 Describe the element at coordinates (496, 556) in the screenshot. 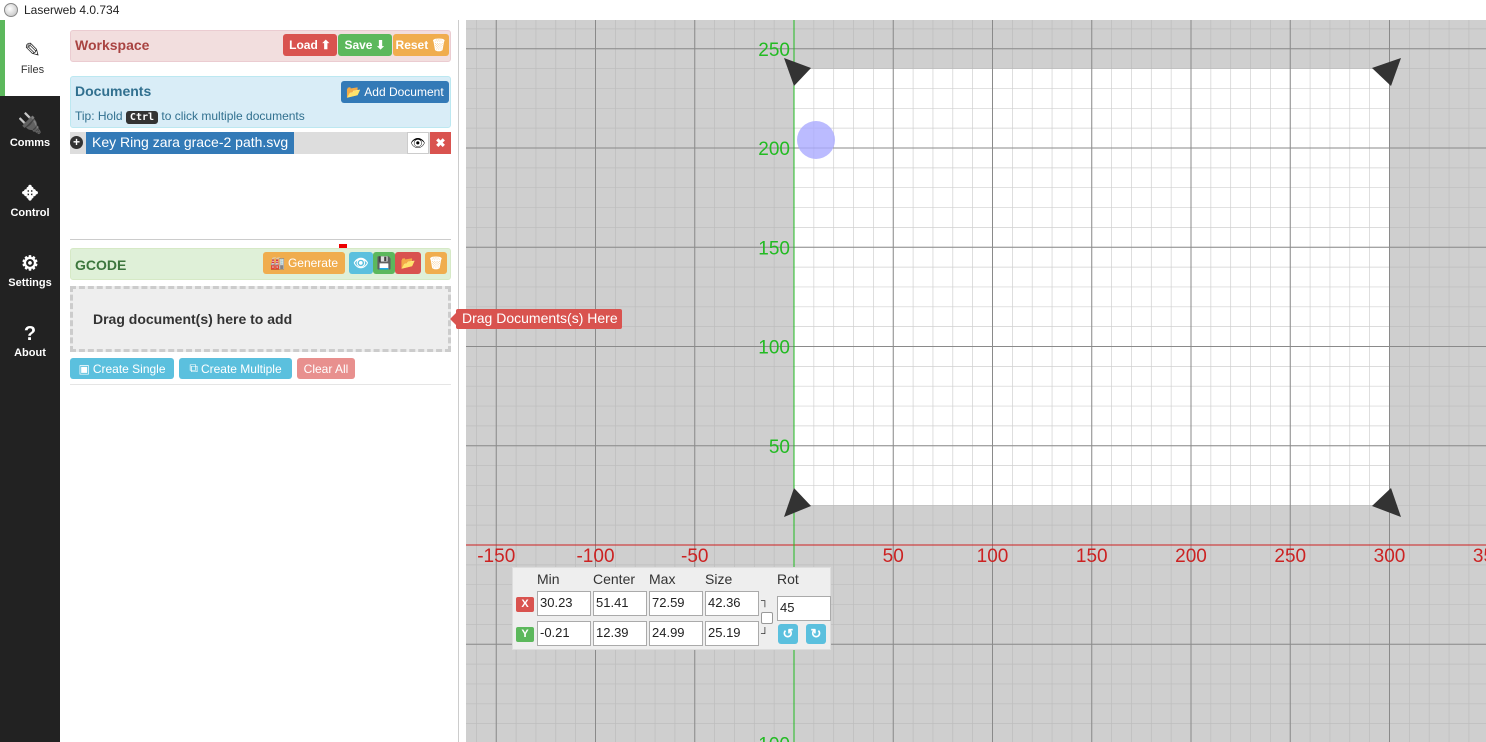

I see `x-tick-label: -150` at that location.